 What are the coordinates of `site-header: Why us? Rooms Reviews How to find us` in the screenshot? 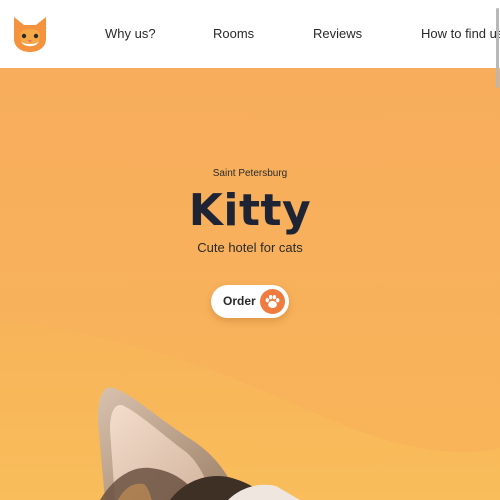 It's located at (250, 34).